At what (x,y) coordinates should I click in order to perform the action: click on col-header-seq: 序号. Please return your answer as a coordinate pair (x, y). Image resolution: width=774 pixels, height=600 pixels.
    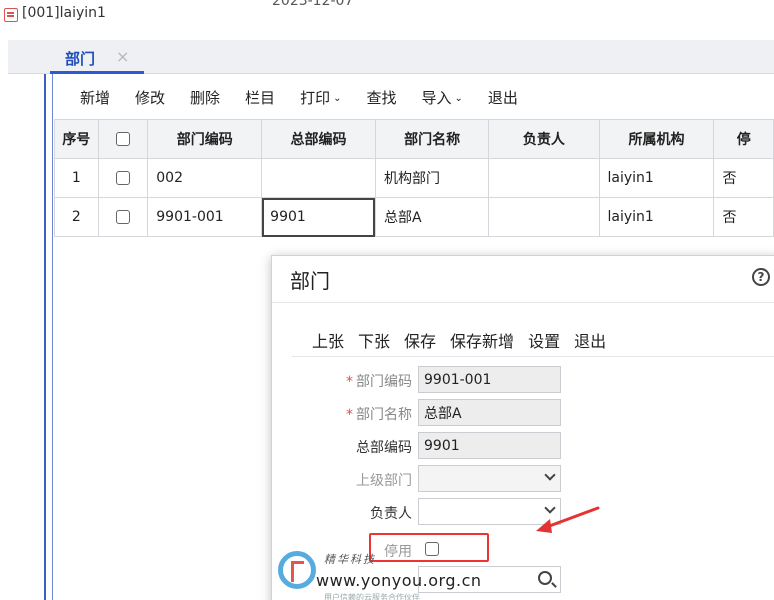
    Looking at the image, I should click on (76, 139).